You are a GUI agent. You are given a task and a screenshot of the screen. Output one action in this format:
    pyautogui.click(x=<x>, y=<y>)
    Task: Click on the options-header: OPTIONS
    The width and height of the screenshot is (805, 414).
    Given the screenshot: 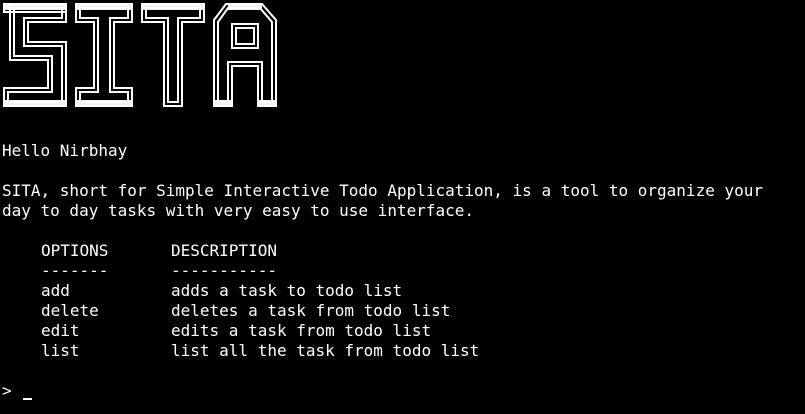 What is the action you would take?
    pyautogui.click(x=75, y=250)
    